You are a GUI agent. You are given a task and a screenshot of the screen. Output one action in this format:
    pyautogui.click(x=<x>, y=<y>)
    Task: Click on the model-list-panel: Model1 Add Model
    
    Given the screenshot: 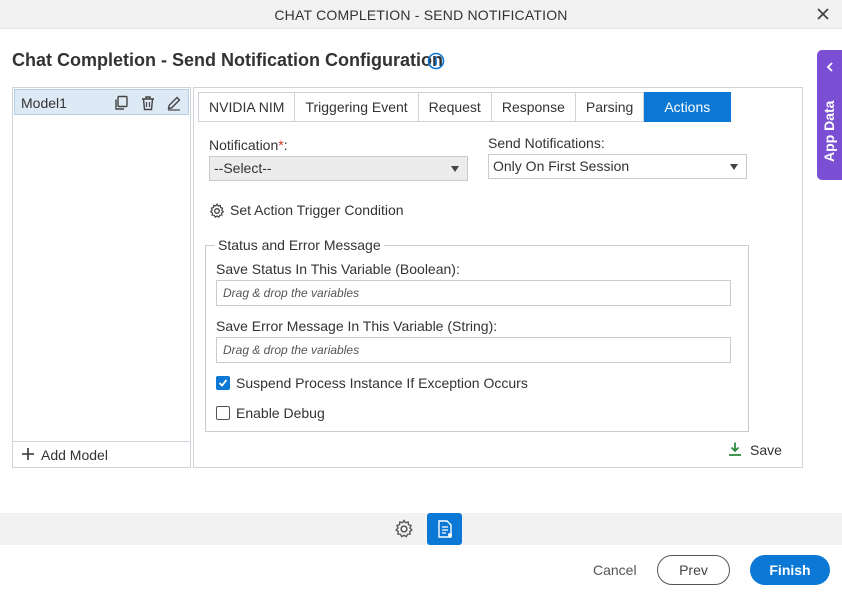 What is the action you would take?
    pyautogui.click(x=101, y=277)
    